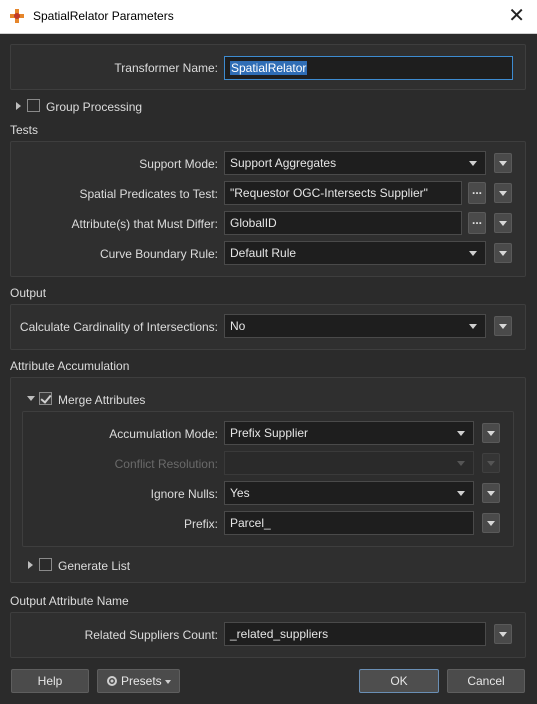 The width and height of the screenshot is (537, 704). What do you see at coordinates (343, 223) in the screenshot?
I see `attributes-differ-input: GlobalID` at bounding box center [343, 223].